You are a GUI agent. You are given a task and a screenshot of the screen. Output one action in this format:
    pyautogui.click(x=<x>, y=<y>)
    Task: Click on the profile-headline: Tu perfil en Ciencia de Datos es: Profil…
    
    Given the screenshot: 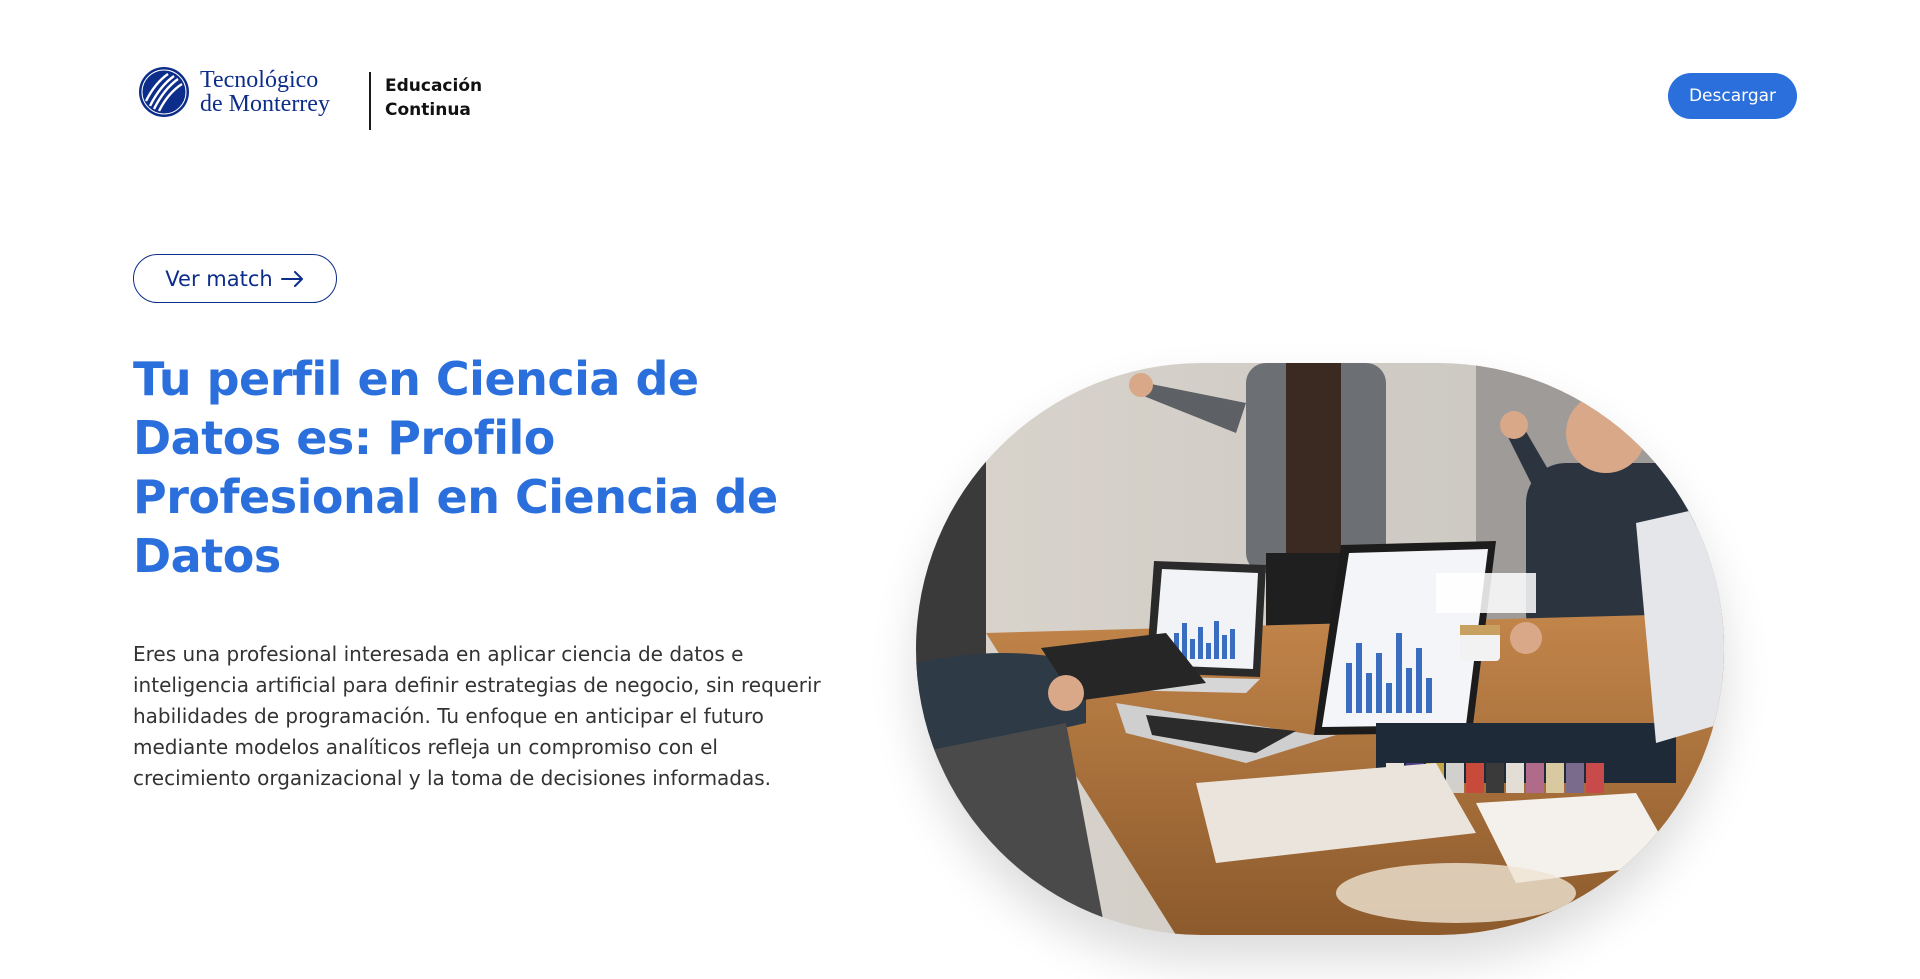 What is the action you would take?
    pyautogui.click(x=483, y=468)
    